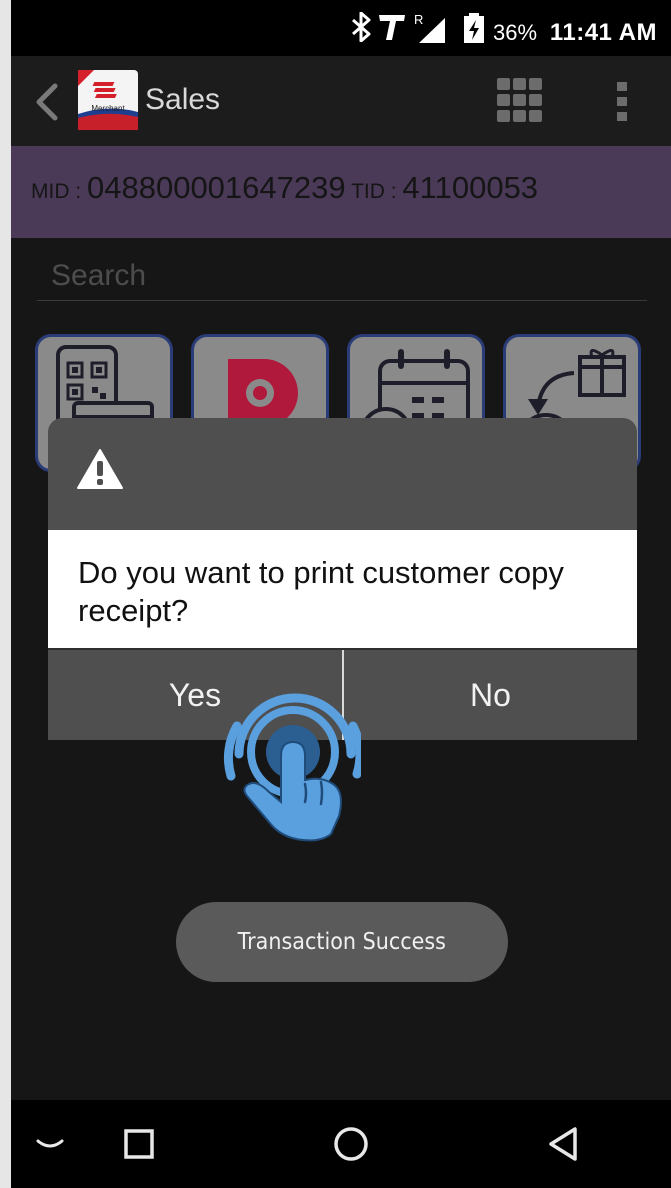 This screenshot has width=671, height=1188. I want to click on toast-notification: Transaction Success, so click(342, 942).